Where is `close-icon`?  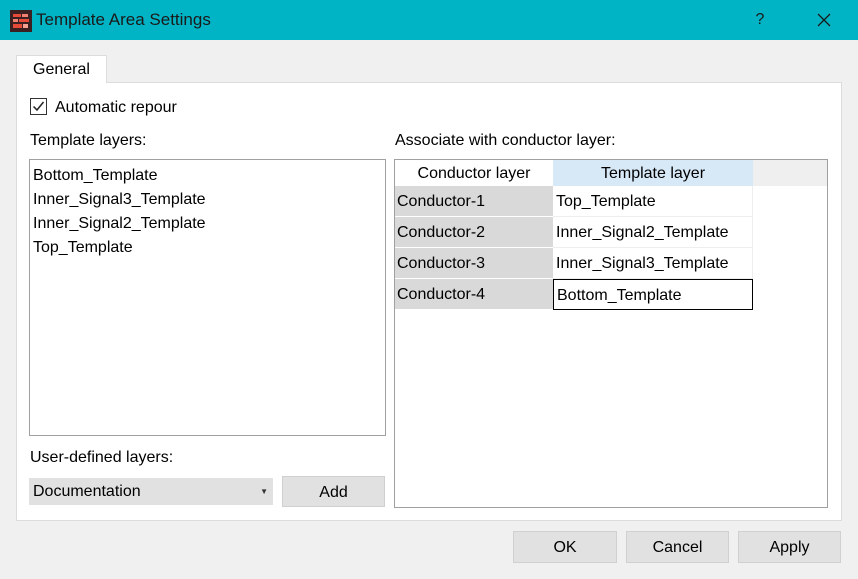
close-icon is located at coordinates (824, 20).